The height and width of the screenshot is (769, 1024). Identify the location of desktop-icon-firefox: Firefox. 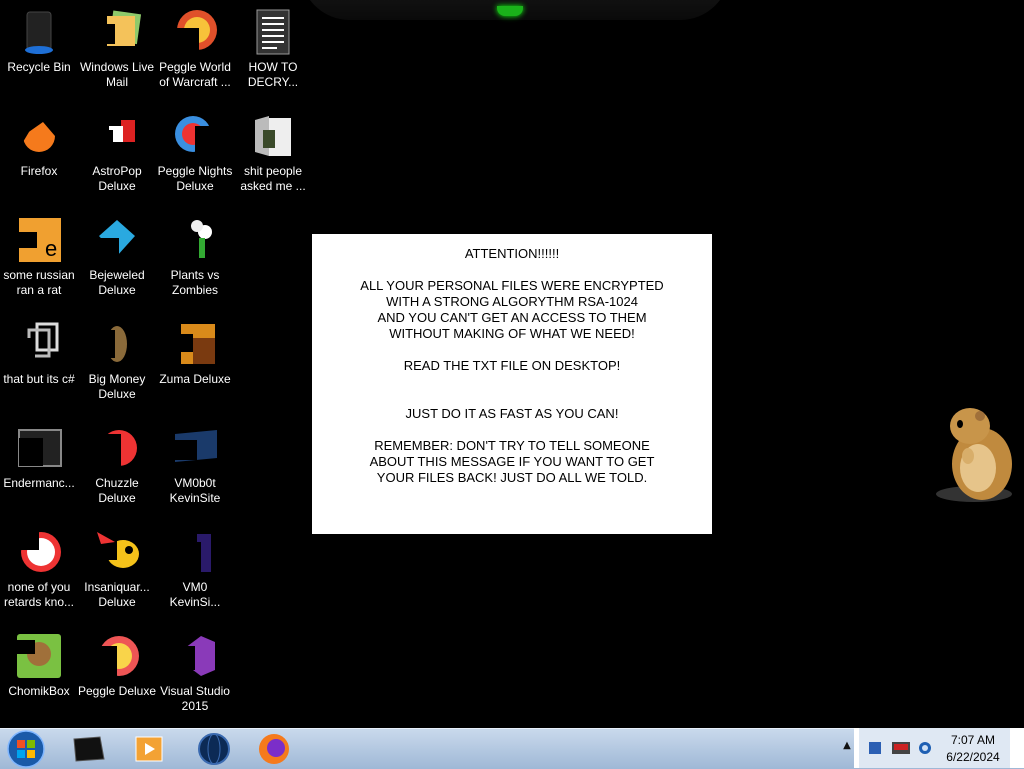
(39, 156).